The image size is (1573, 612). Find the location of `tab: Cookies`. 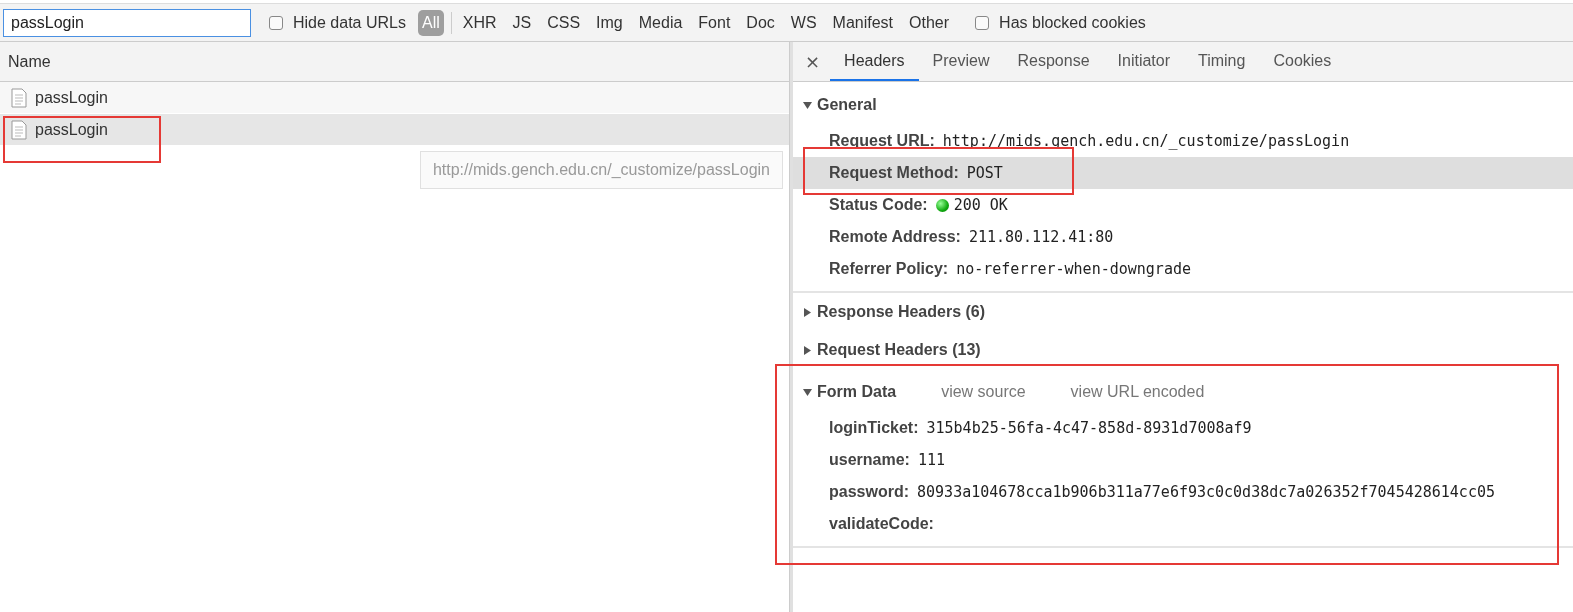

tab: Cookies is located at coordinates (1302, 61).